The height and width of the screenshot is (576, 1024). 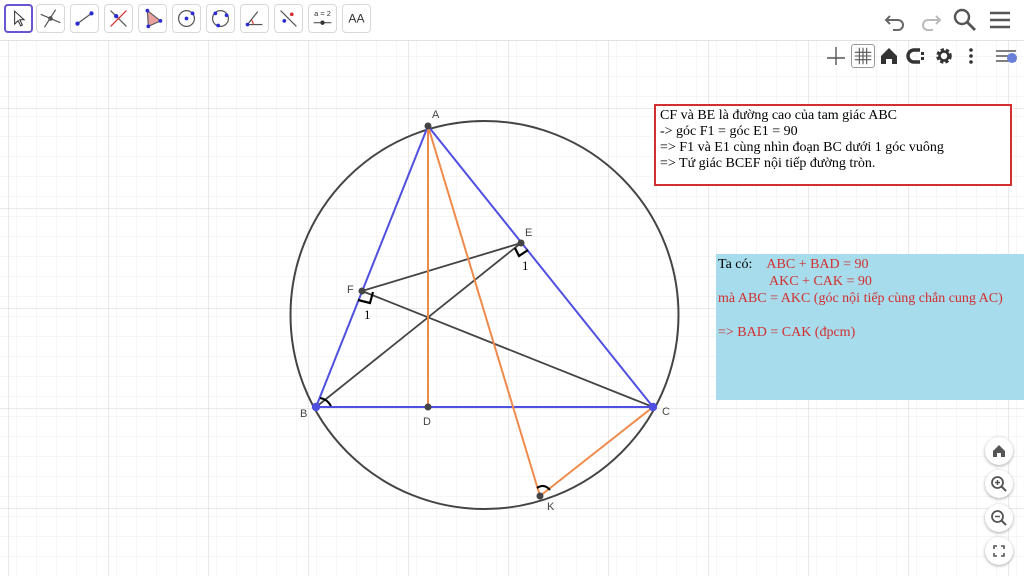 I want to click on note2-eq1: ABC + BAD = 90, so click(x=817, y=264).